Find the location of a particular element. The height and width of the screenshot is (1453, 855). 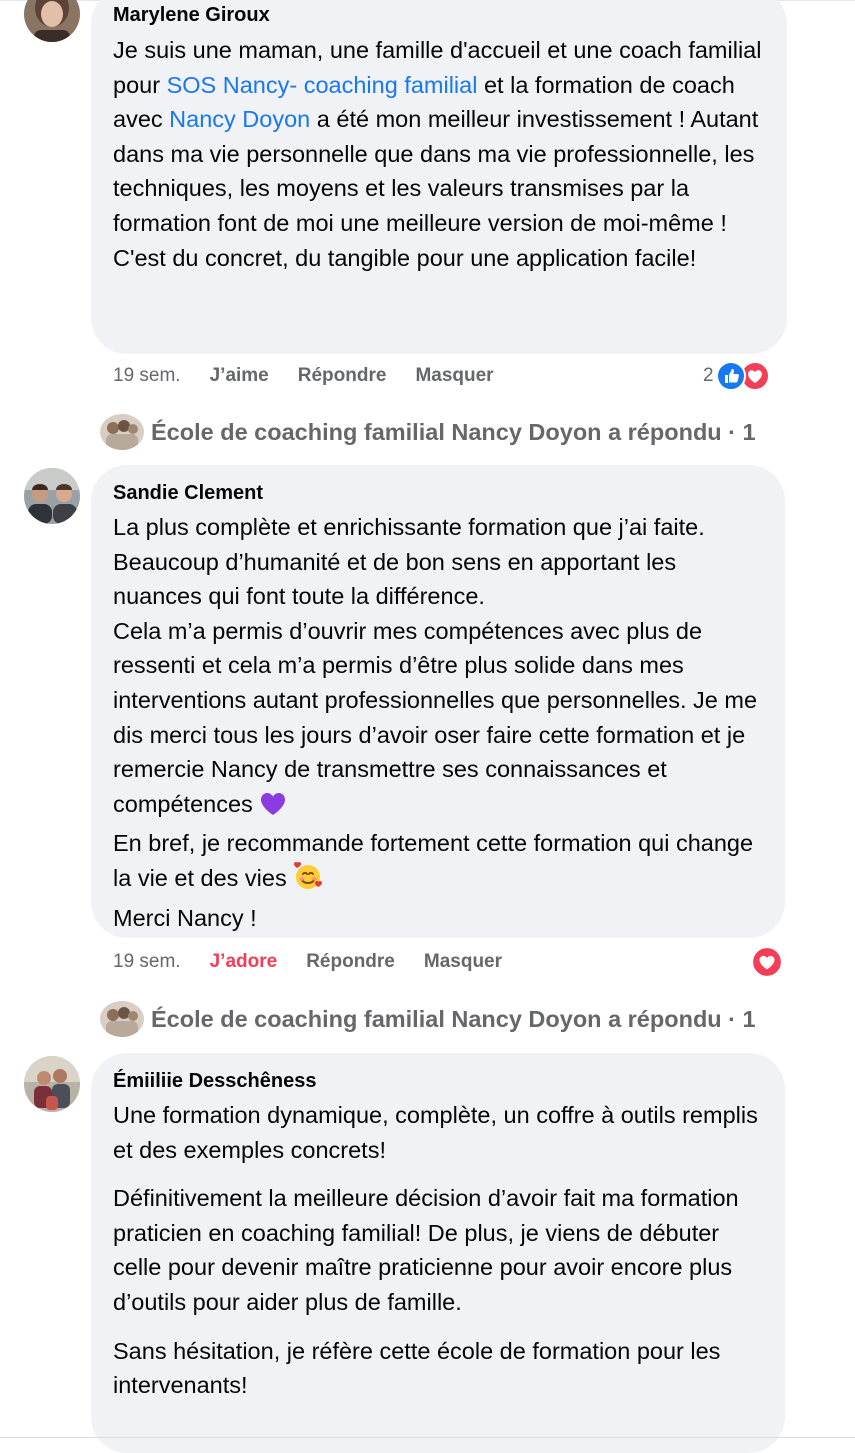

page-link-sos-nancy: SOS Nancy- coaching familial is located at coordinates (322, 85).